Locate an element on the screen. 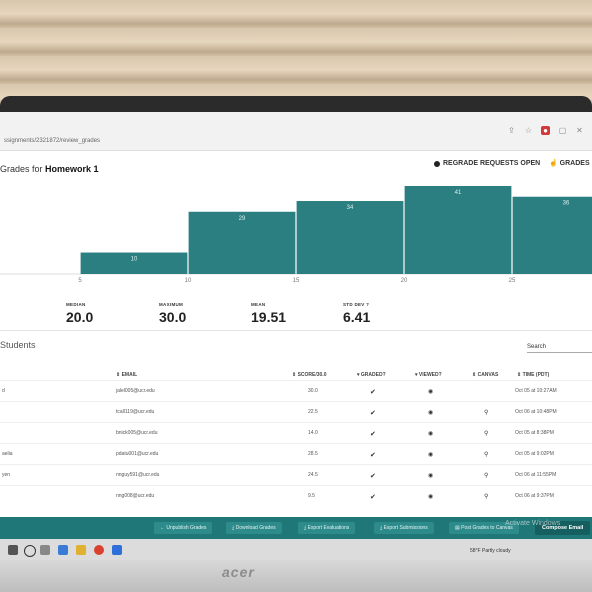  edge-icon is located at coordinates (63, 550).